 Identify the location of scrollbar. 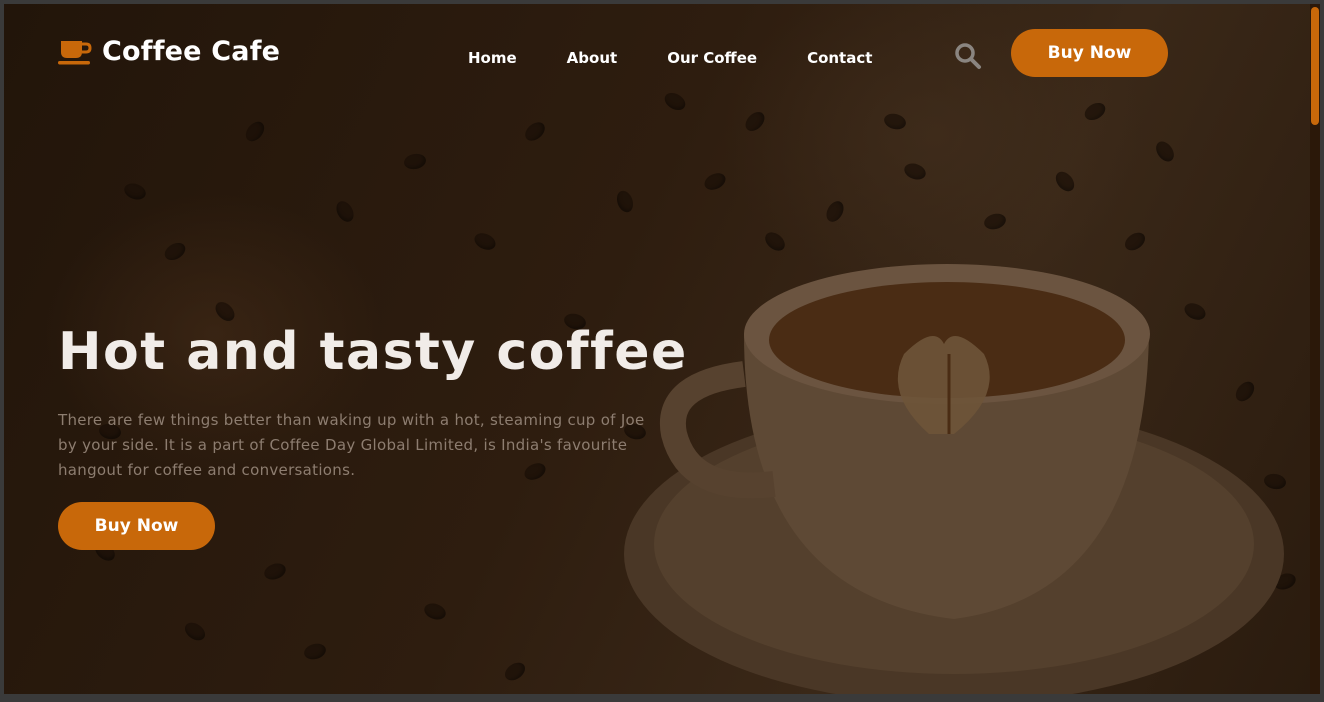
(1315, 349).